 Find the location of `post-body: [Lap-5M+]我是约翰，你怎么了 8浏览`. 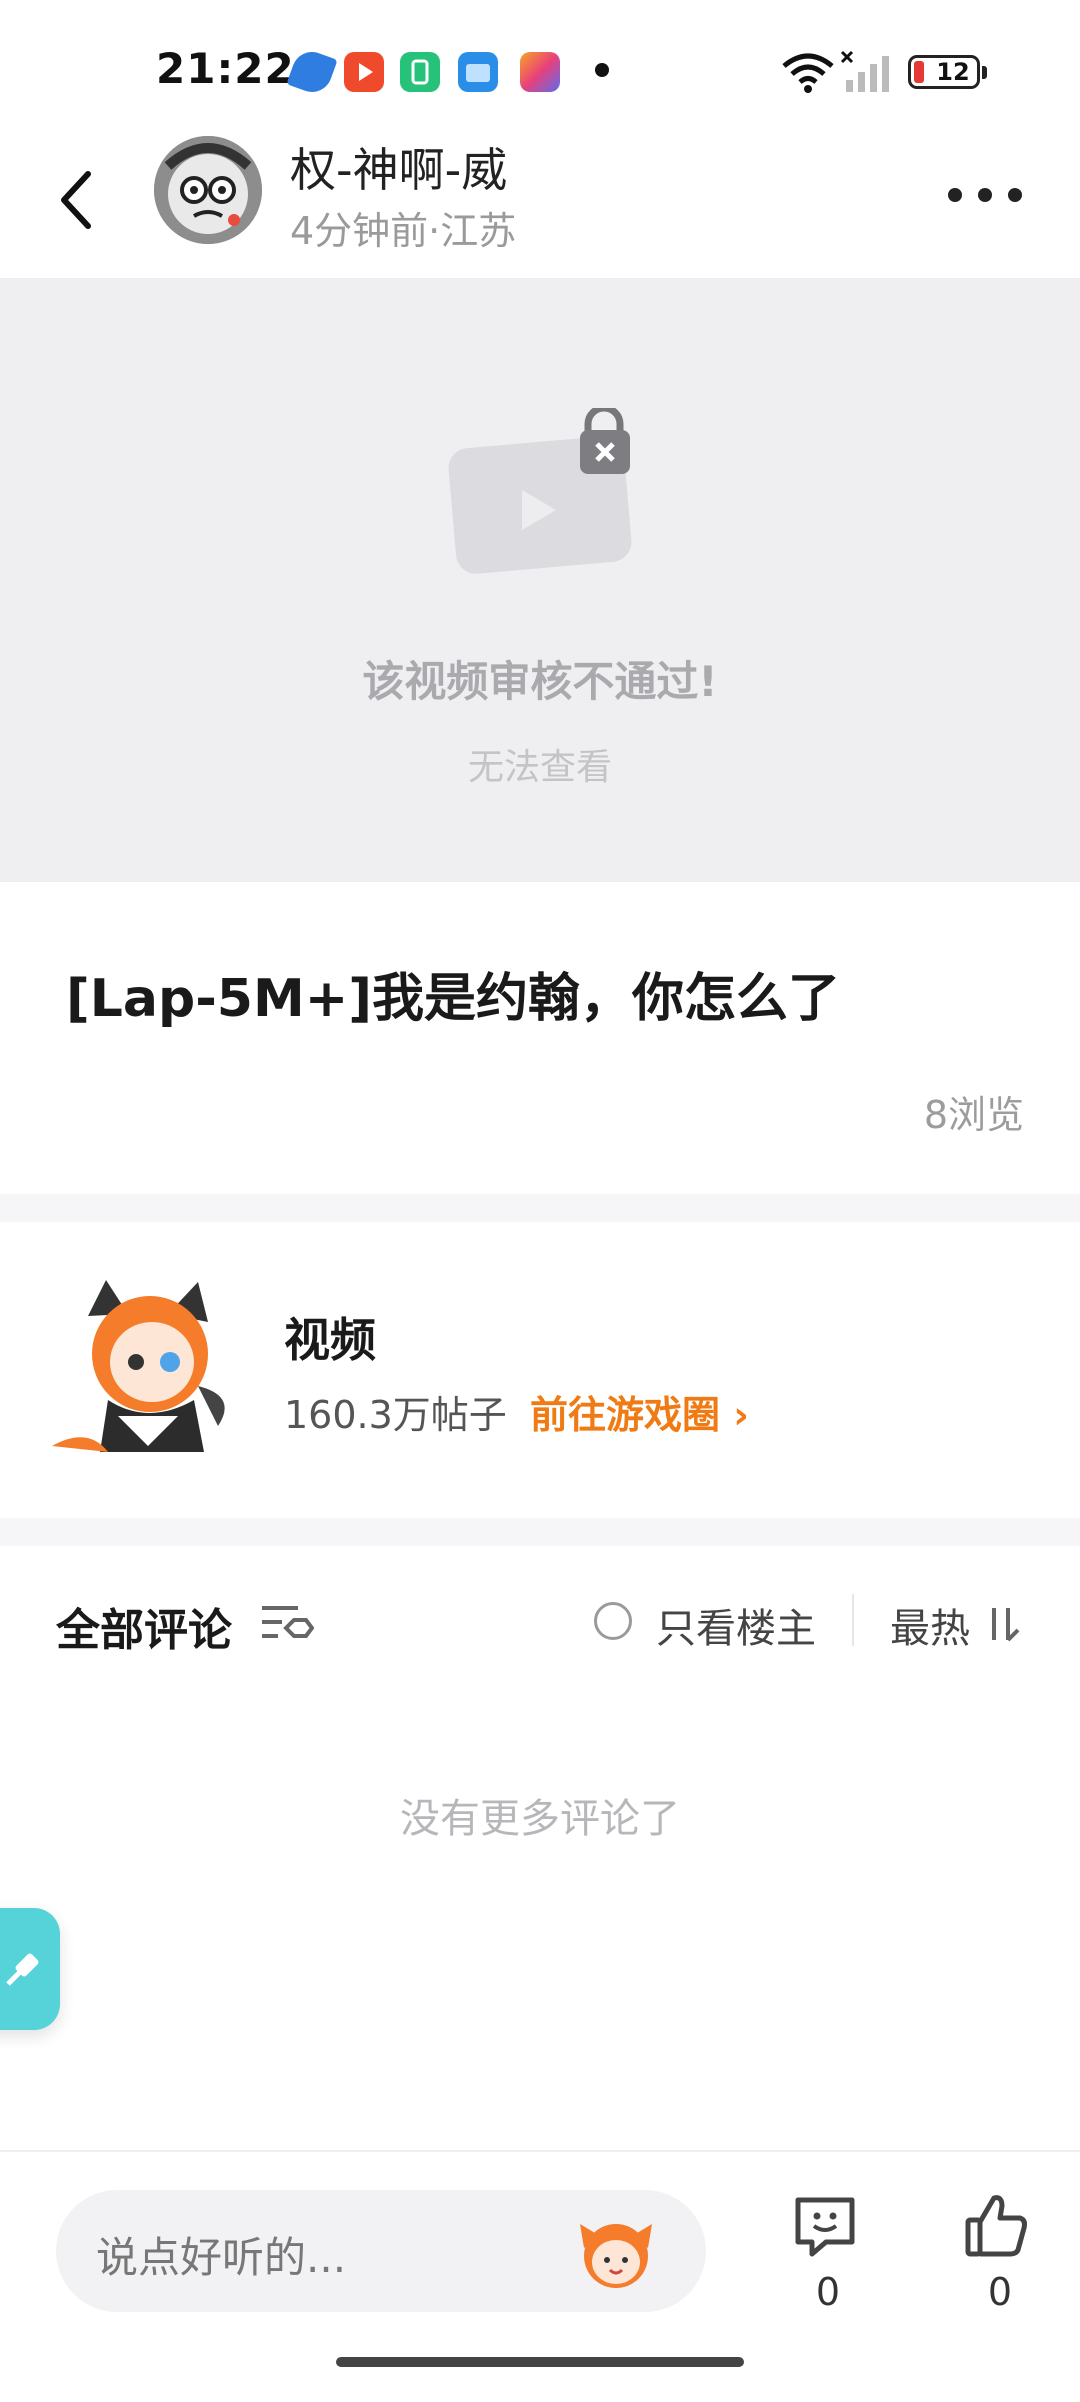

post-body: [Lap-5M+]我是约翰，你怎么了 8浏览 is located at coordinates (540, 1038).